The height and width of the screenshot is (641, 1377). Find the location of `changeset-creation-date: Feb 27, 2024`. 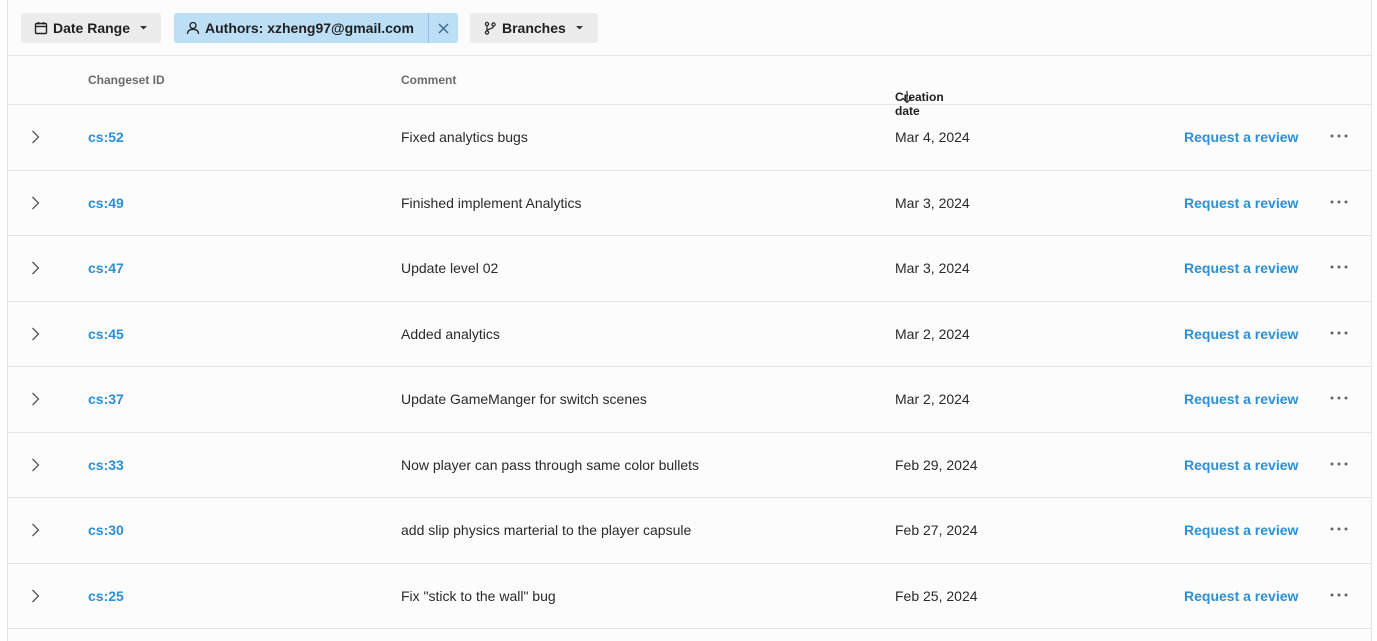

changeset-creation-date: Feb 27, 2024 is located at coordinates (936, 530).